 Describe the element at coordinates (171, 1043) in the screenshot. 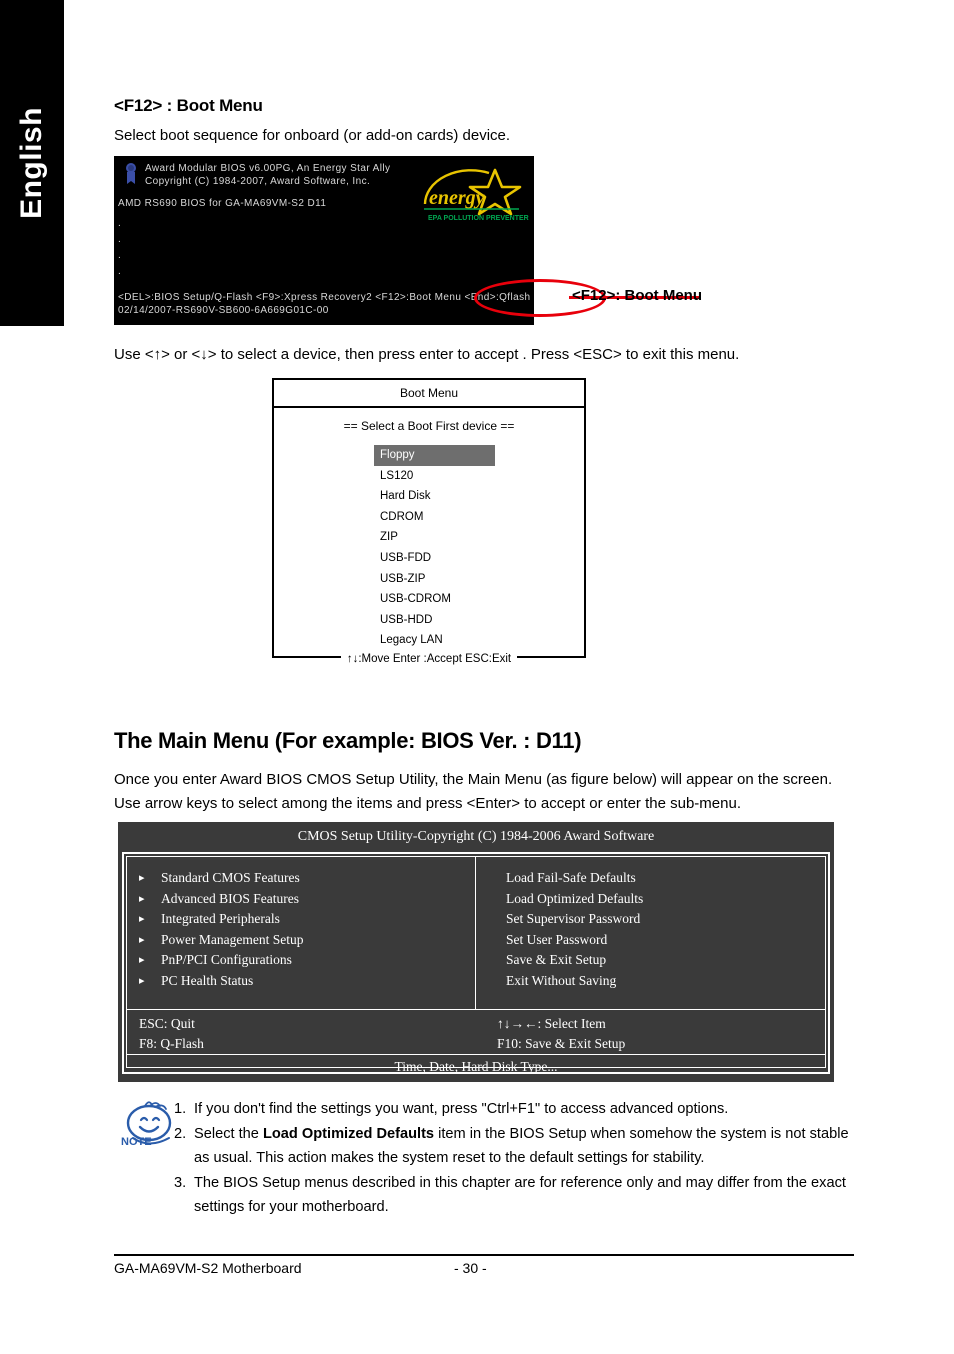

I see `cmos-key-hint: F8: Q-Flash` at that location.